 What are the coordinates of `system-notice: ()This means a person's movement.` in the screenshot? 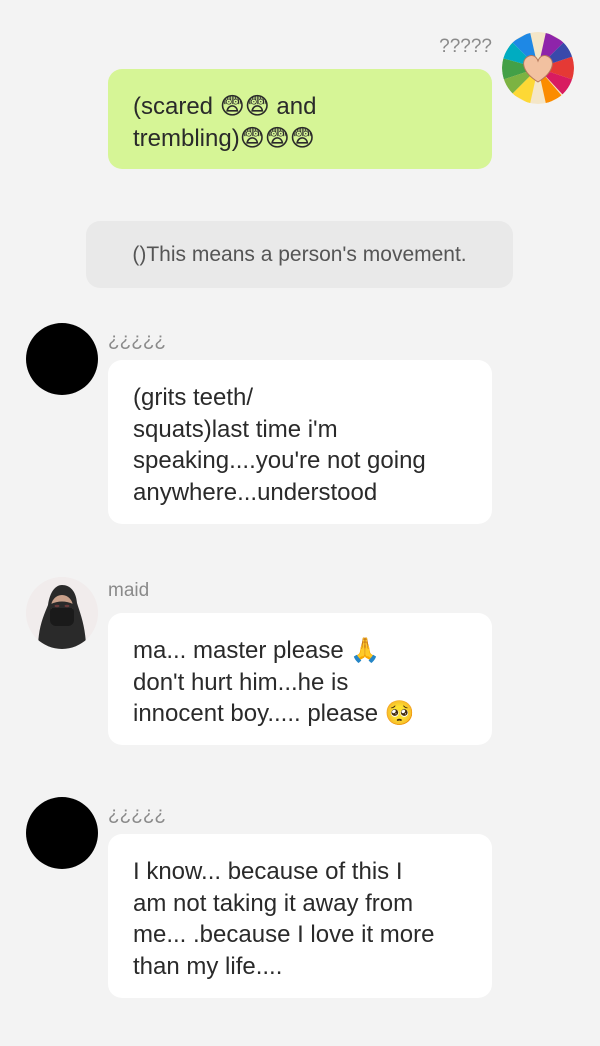 It's located at (299, 254).